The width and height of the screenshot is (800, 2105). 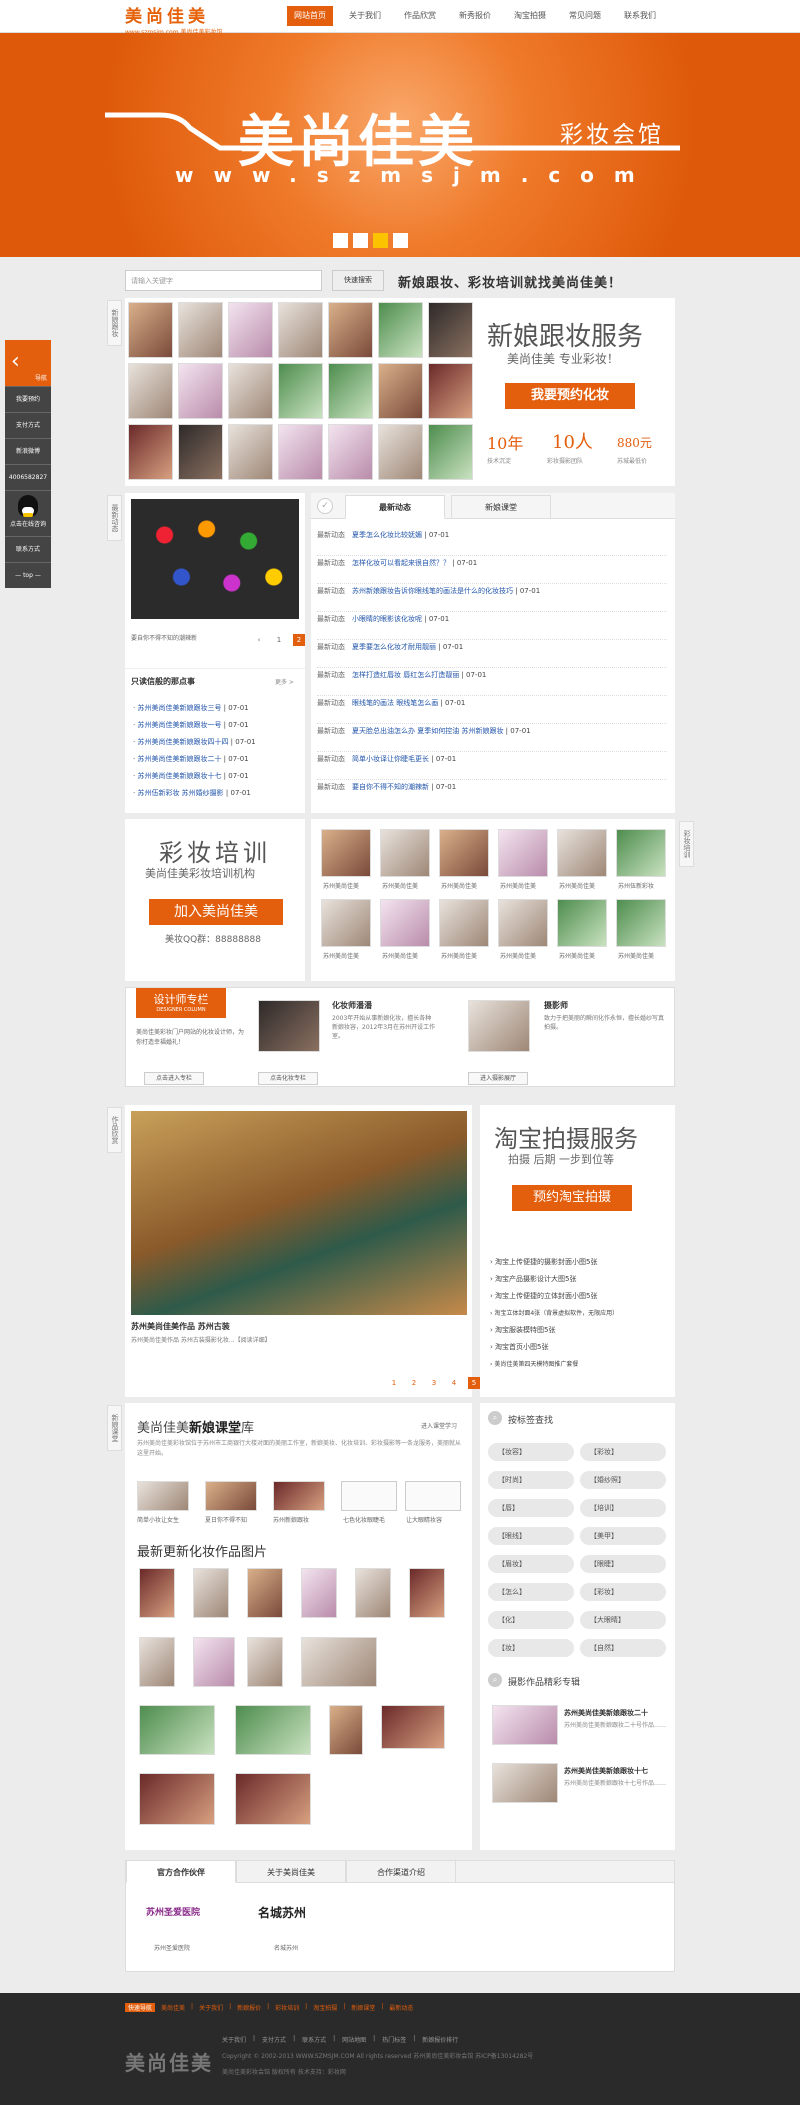 I want to click on lesson-caption: 让大眼睛妆容, so click(x=424, y=1519).